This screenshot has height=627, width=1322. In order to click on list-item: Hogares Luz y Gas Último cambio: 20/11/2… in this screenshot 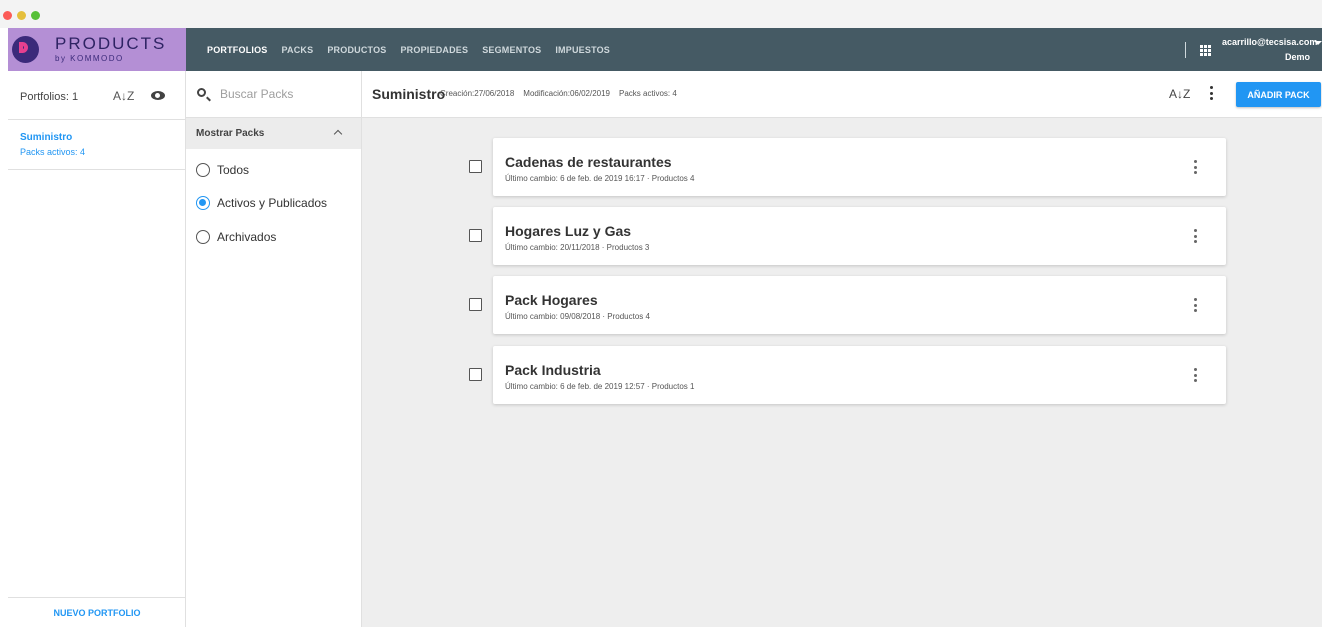, I will do `click(847, 236)`.